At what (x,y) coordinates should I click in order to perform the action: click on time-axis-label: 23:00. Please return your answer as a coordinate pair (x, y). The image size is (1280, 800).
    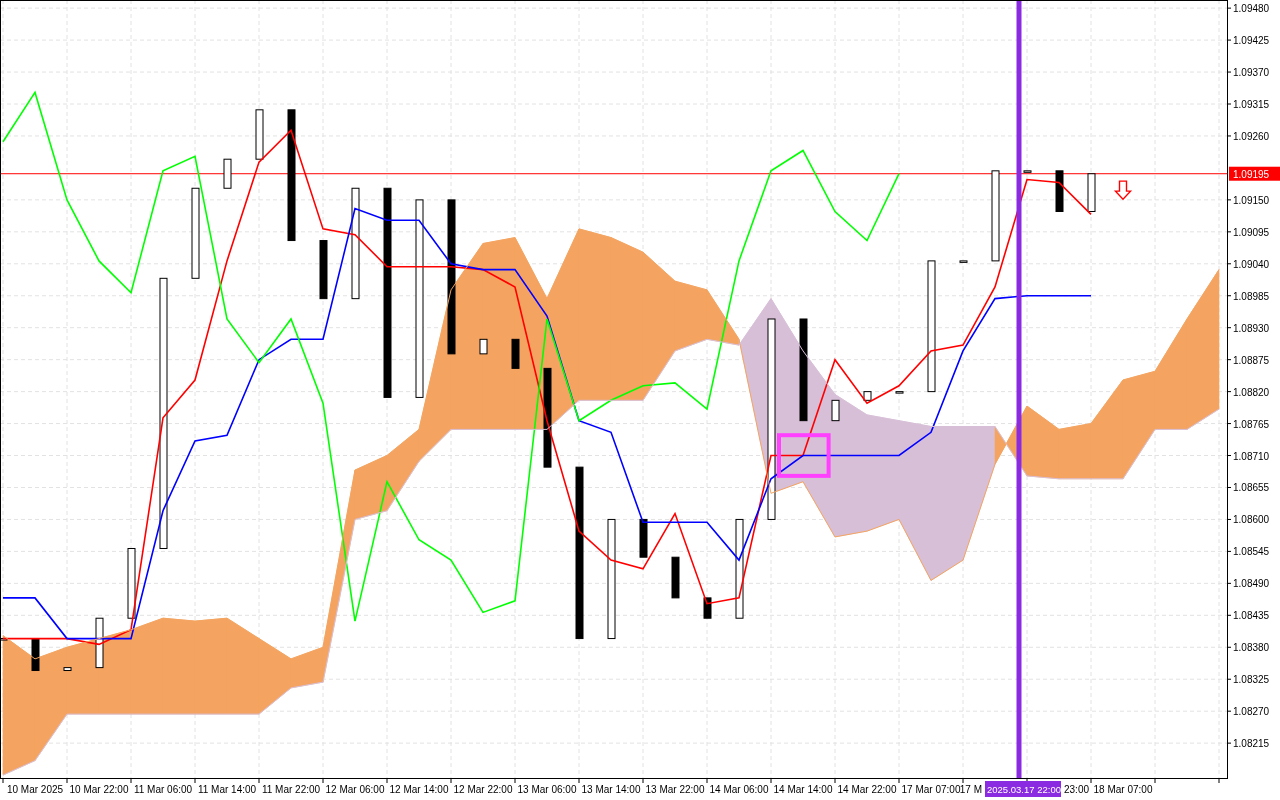
    Looking at the image, I should click on (1077, 789).